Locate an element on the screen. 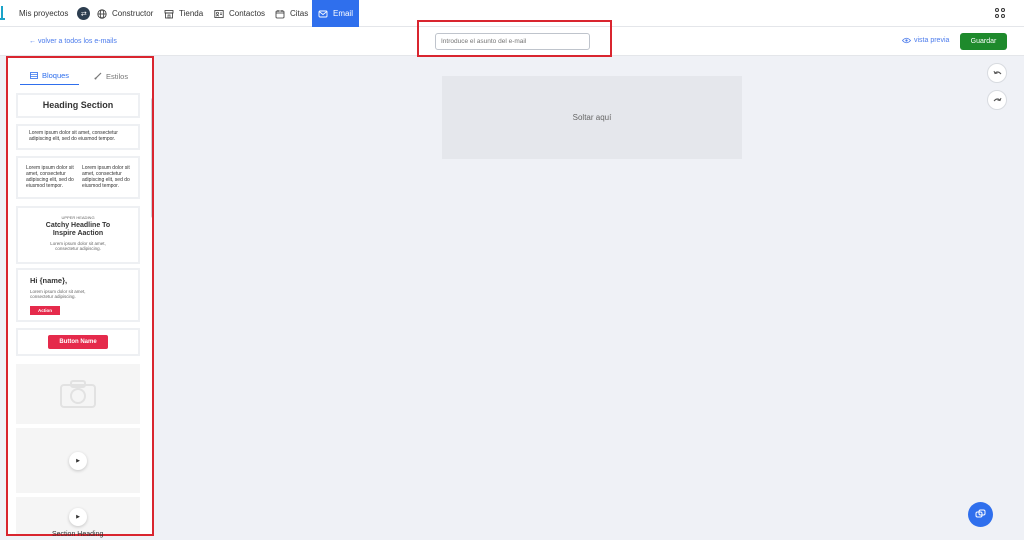 This screenshot has width=1024, height=540. preview-link: vista previa is located at coordinates (925, 40).